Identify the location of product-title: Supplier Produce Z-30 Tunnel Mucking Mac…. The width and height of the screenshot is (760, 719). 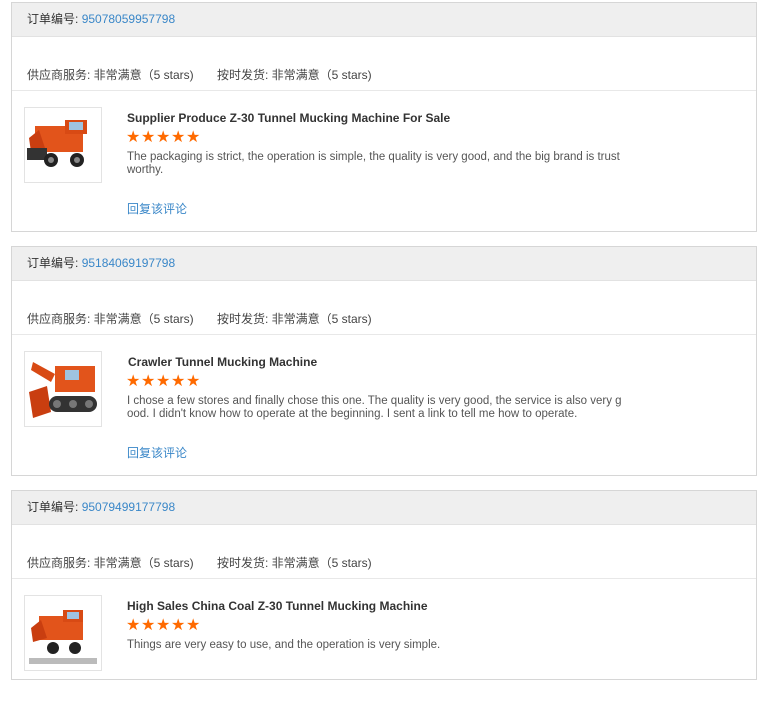
(288, 118).